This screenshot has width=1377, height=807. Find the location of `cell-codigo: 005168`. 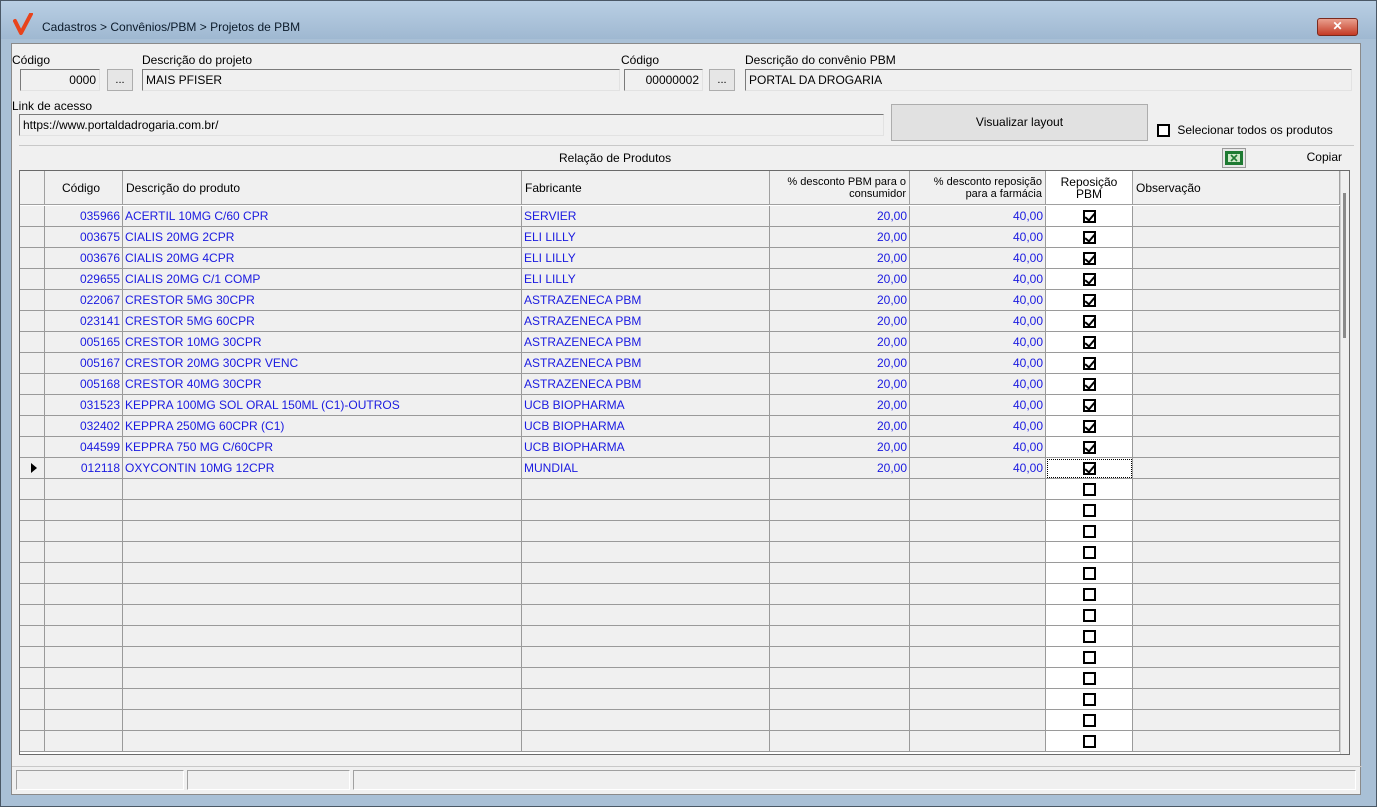

cell-codigo: 005168 is located at coordinates (84, 384).